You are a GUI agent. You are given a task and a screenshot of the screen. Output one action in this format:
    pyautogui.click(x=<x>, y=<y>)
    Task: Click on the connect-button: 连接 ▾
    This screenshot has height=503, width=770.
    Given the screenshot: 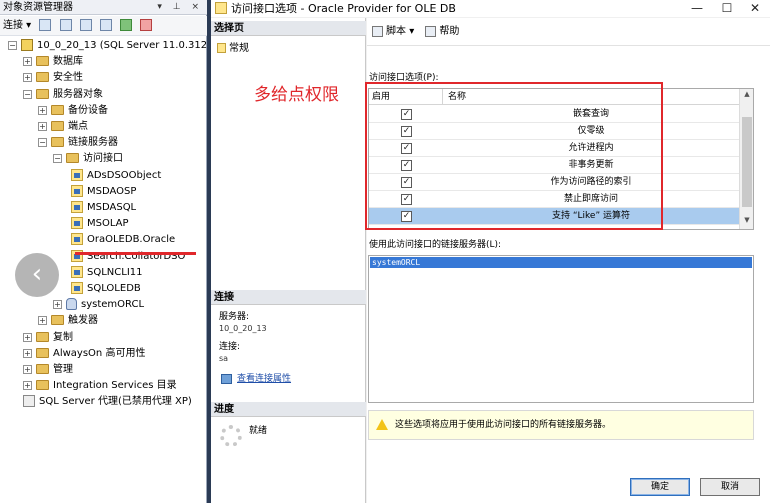 What is the action you would take?
    pyautogui.click(x=17, y=25)
    